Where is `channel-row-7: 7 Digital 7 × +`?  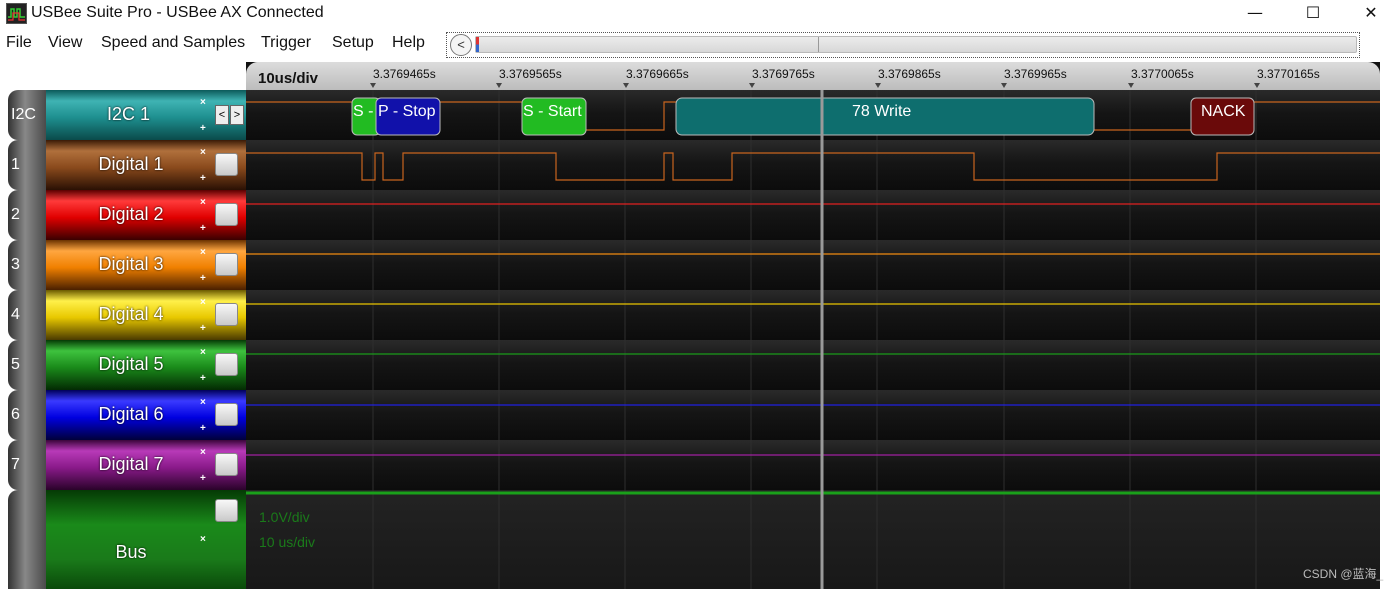 channel-row-7: 7 Digital 7 × + is located at coordinates (127, 465).